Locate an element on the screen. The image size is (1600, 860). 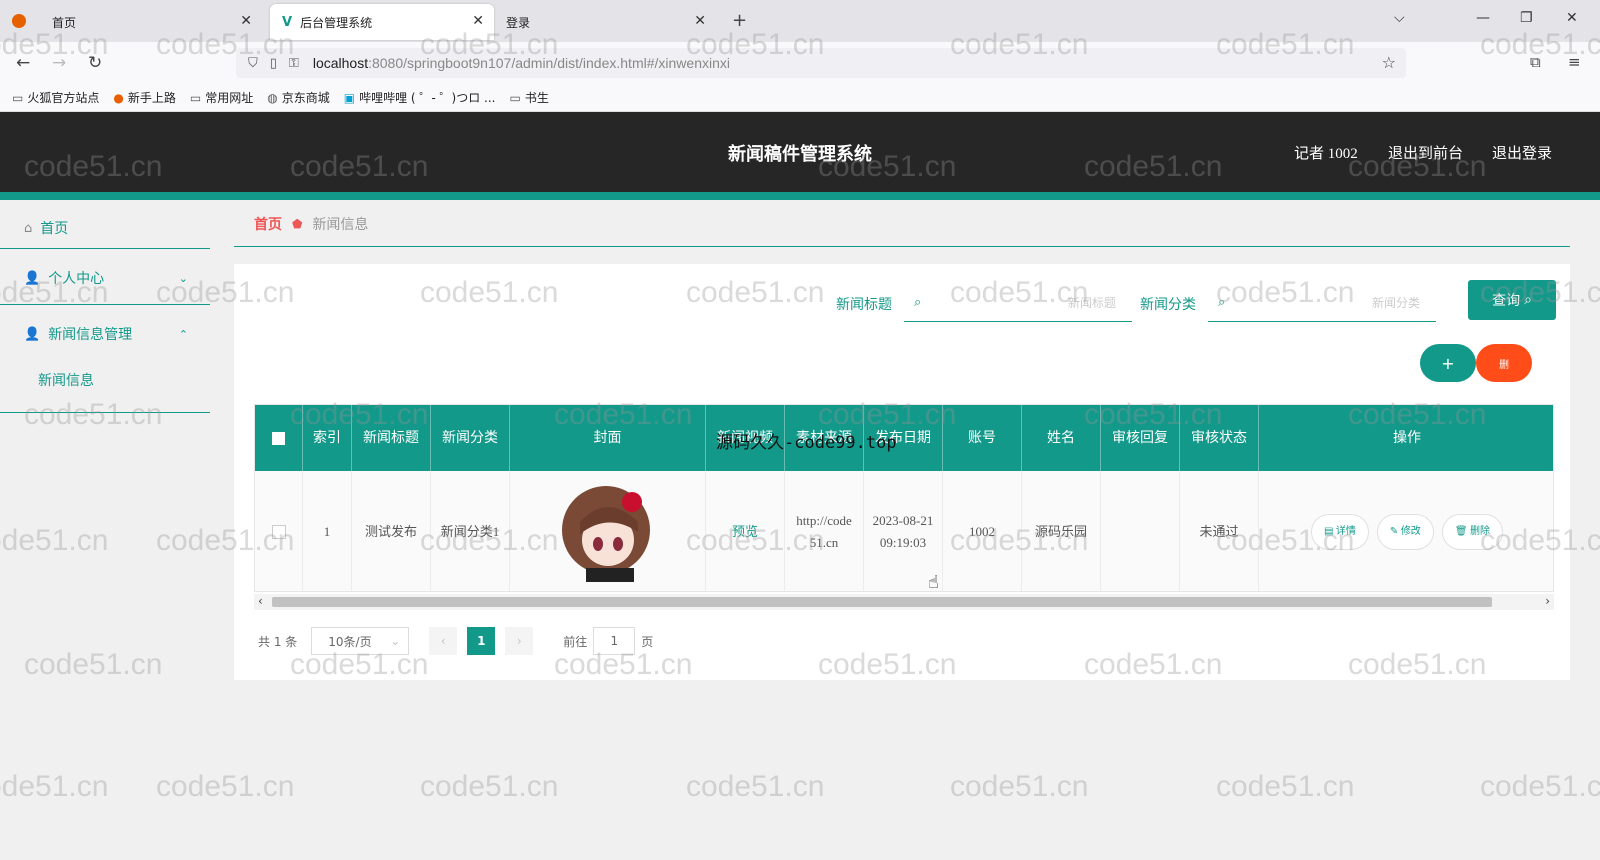
tab-login: 登录 ✕ is located at coordinates (605, 22).